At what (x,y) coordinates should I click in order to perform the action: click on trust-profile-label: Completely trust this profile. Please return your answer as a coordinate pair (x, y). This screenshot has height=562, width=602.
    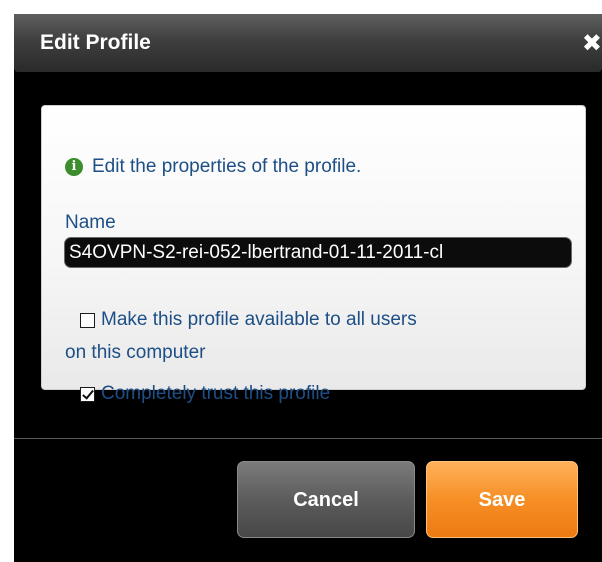
    Looking at the image, I should click on (216, 393).